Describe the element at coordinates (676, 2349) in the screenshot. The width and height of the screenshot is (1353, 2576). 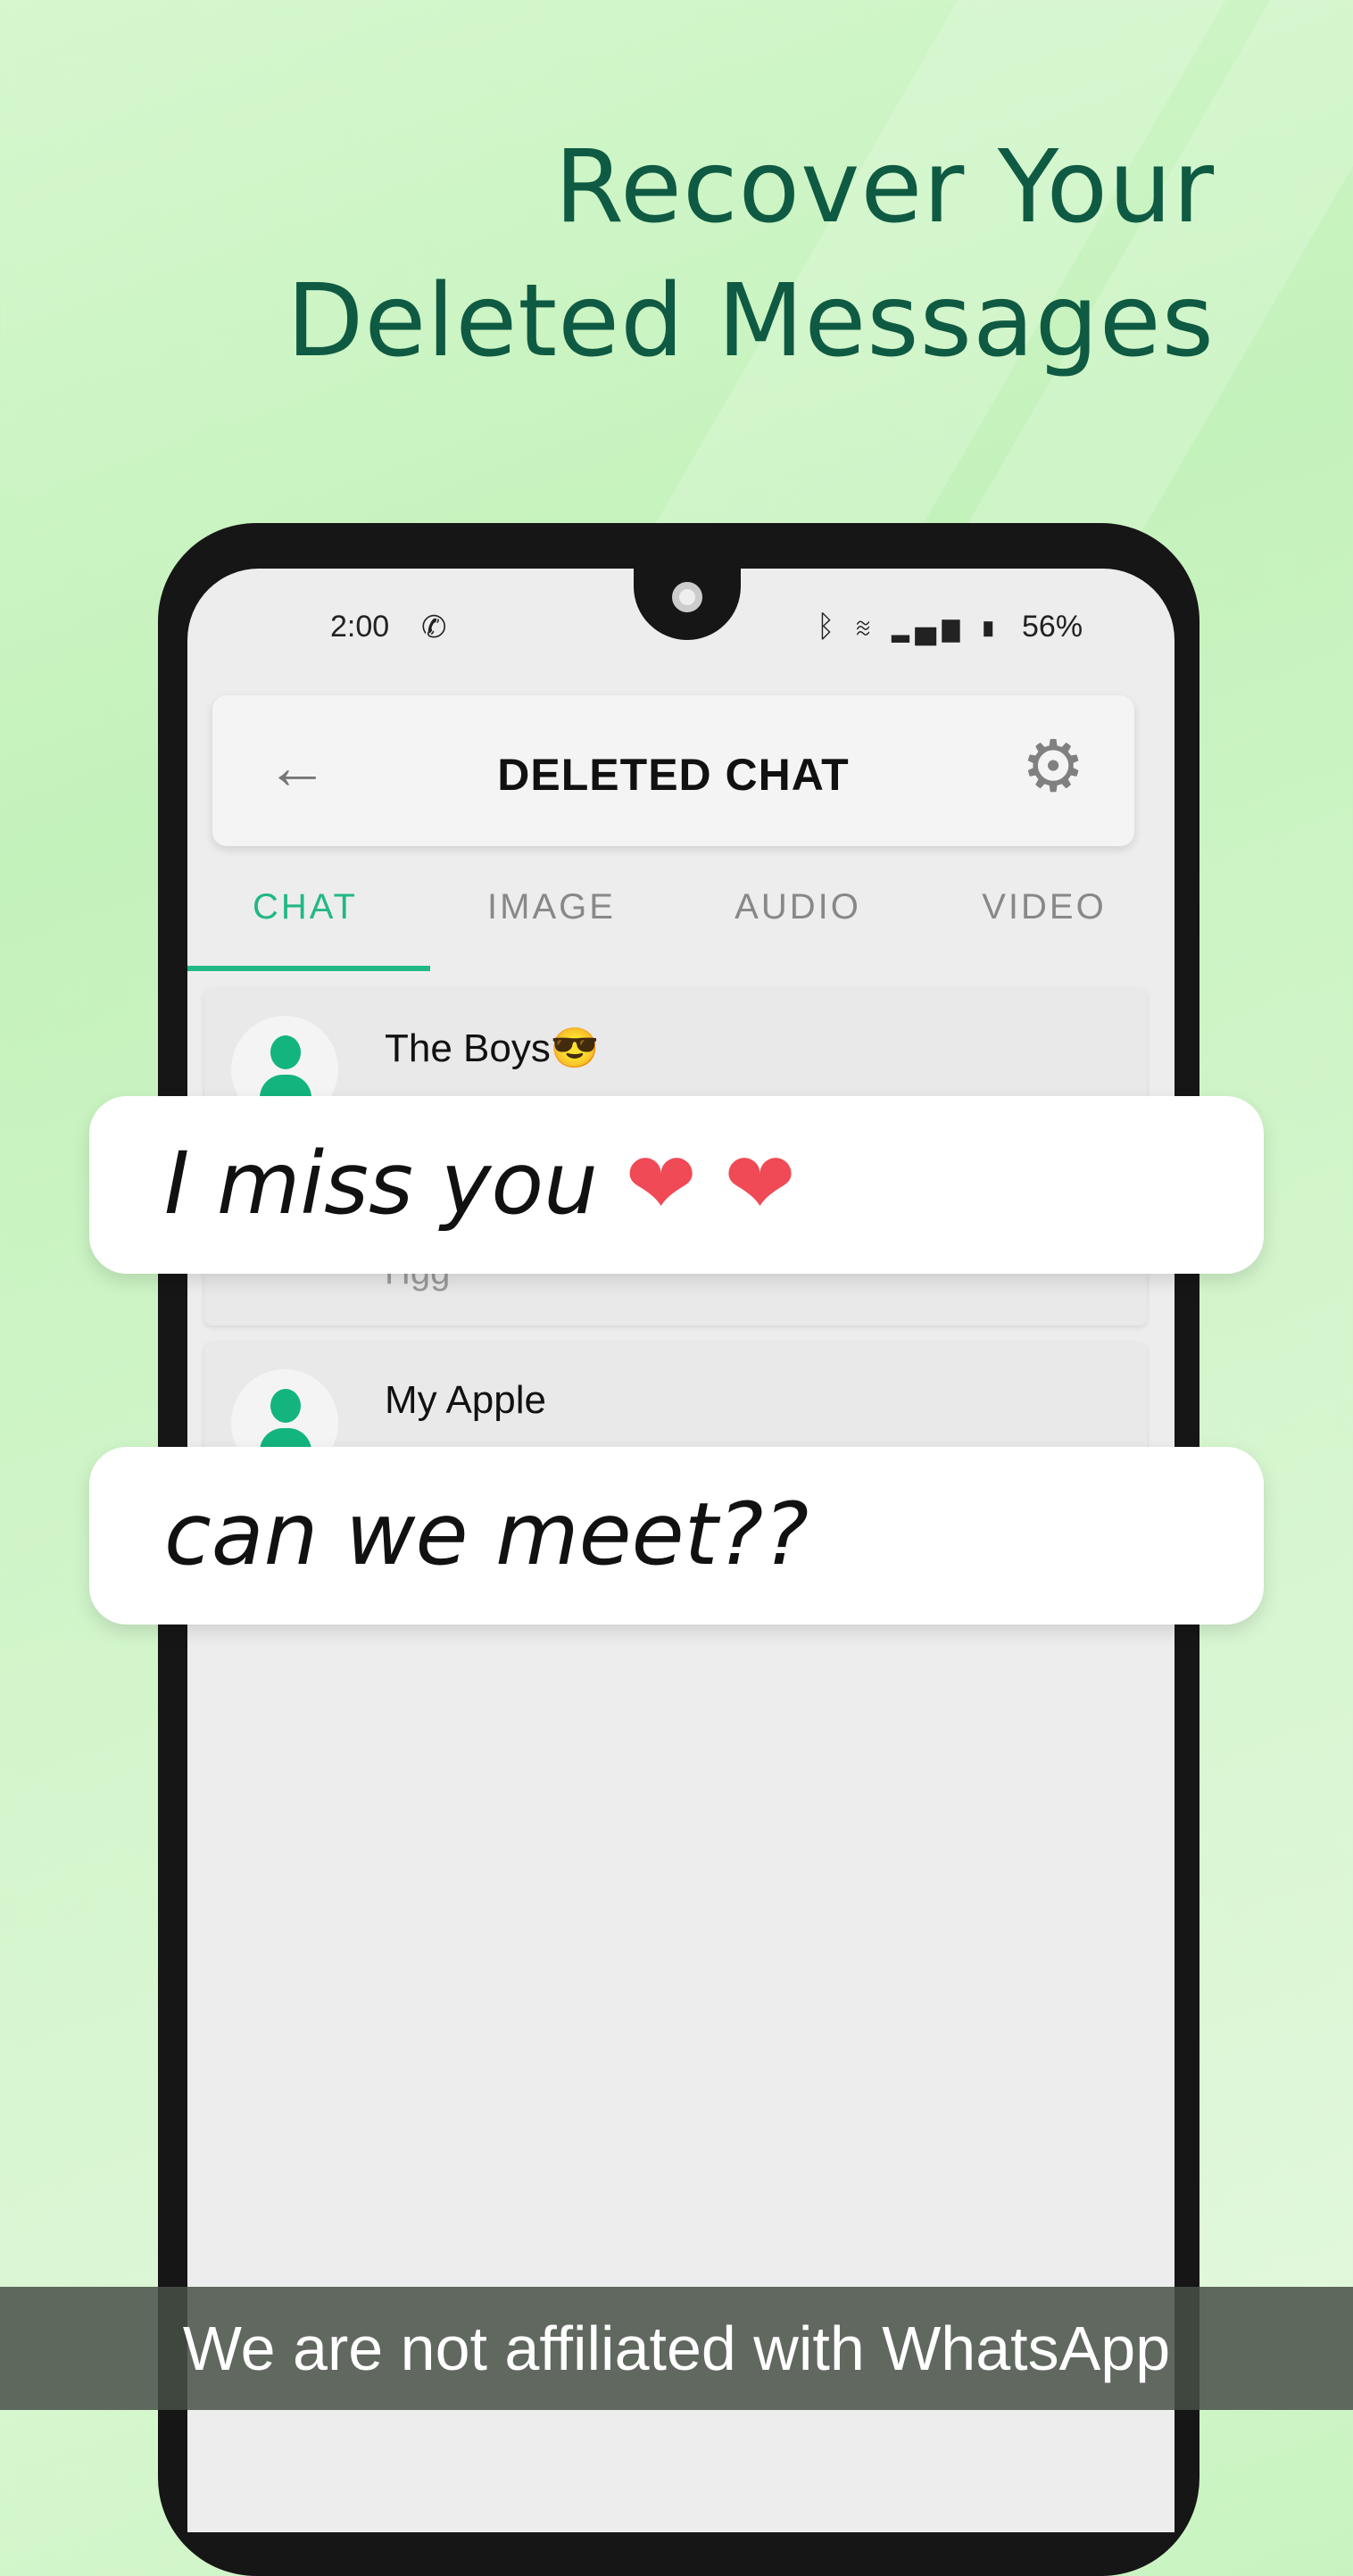
I see `disclaimer-banner: We are not affiliated with WhatsApp` at that location.